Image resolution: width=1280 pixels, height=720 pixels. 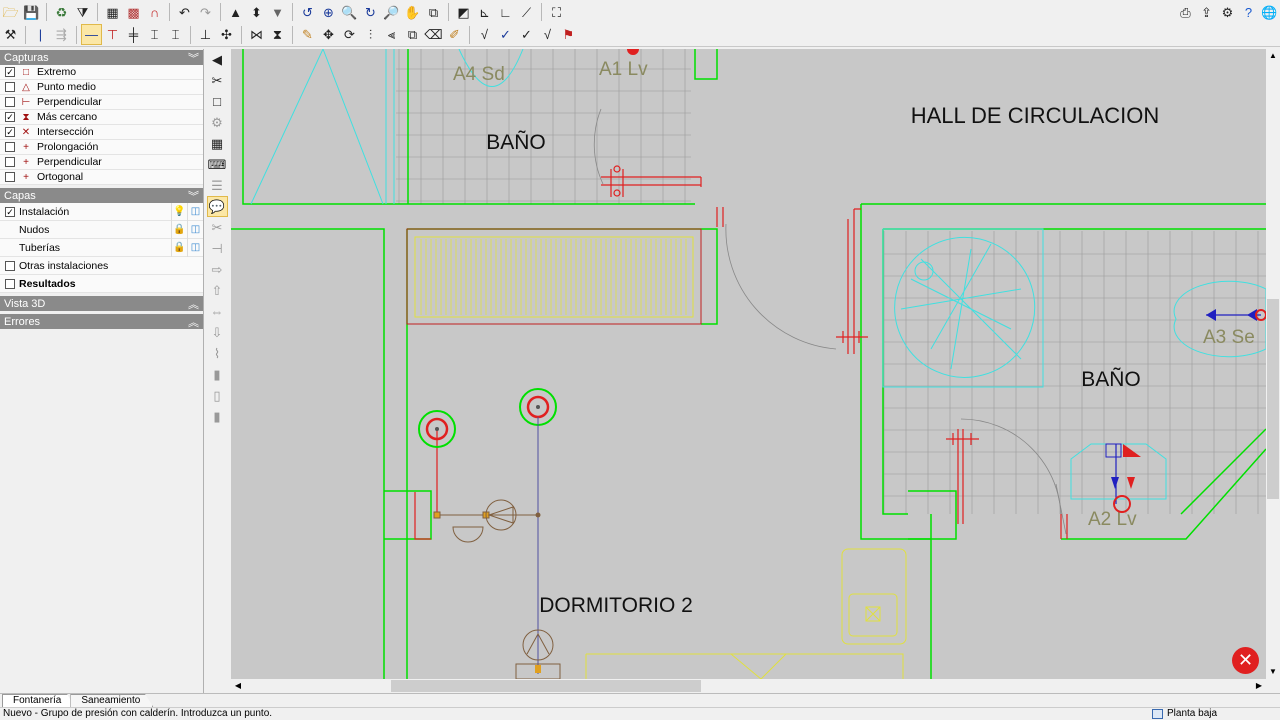 What do you see at coordinates (217, 416) in the screenshot?
I see `boiler-icon: ▮` at bounding box center [217, 416].